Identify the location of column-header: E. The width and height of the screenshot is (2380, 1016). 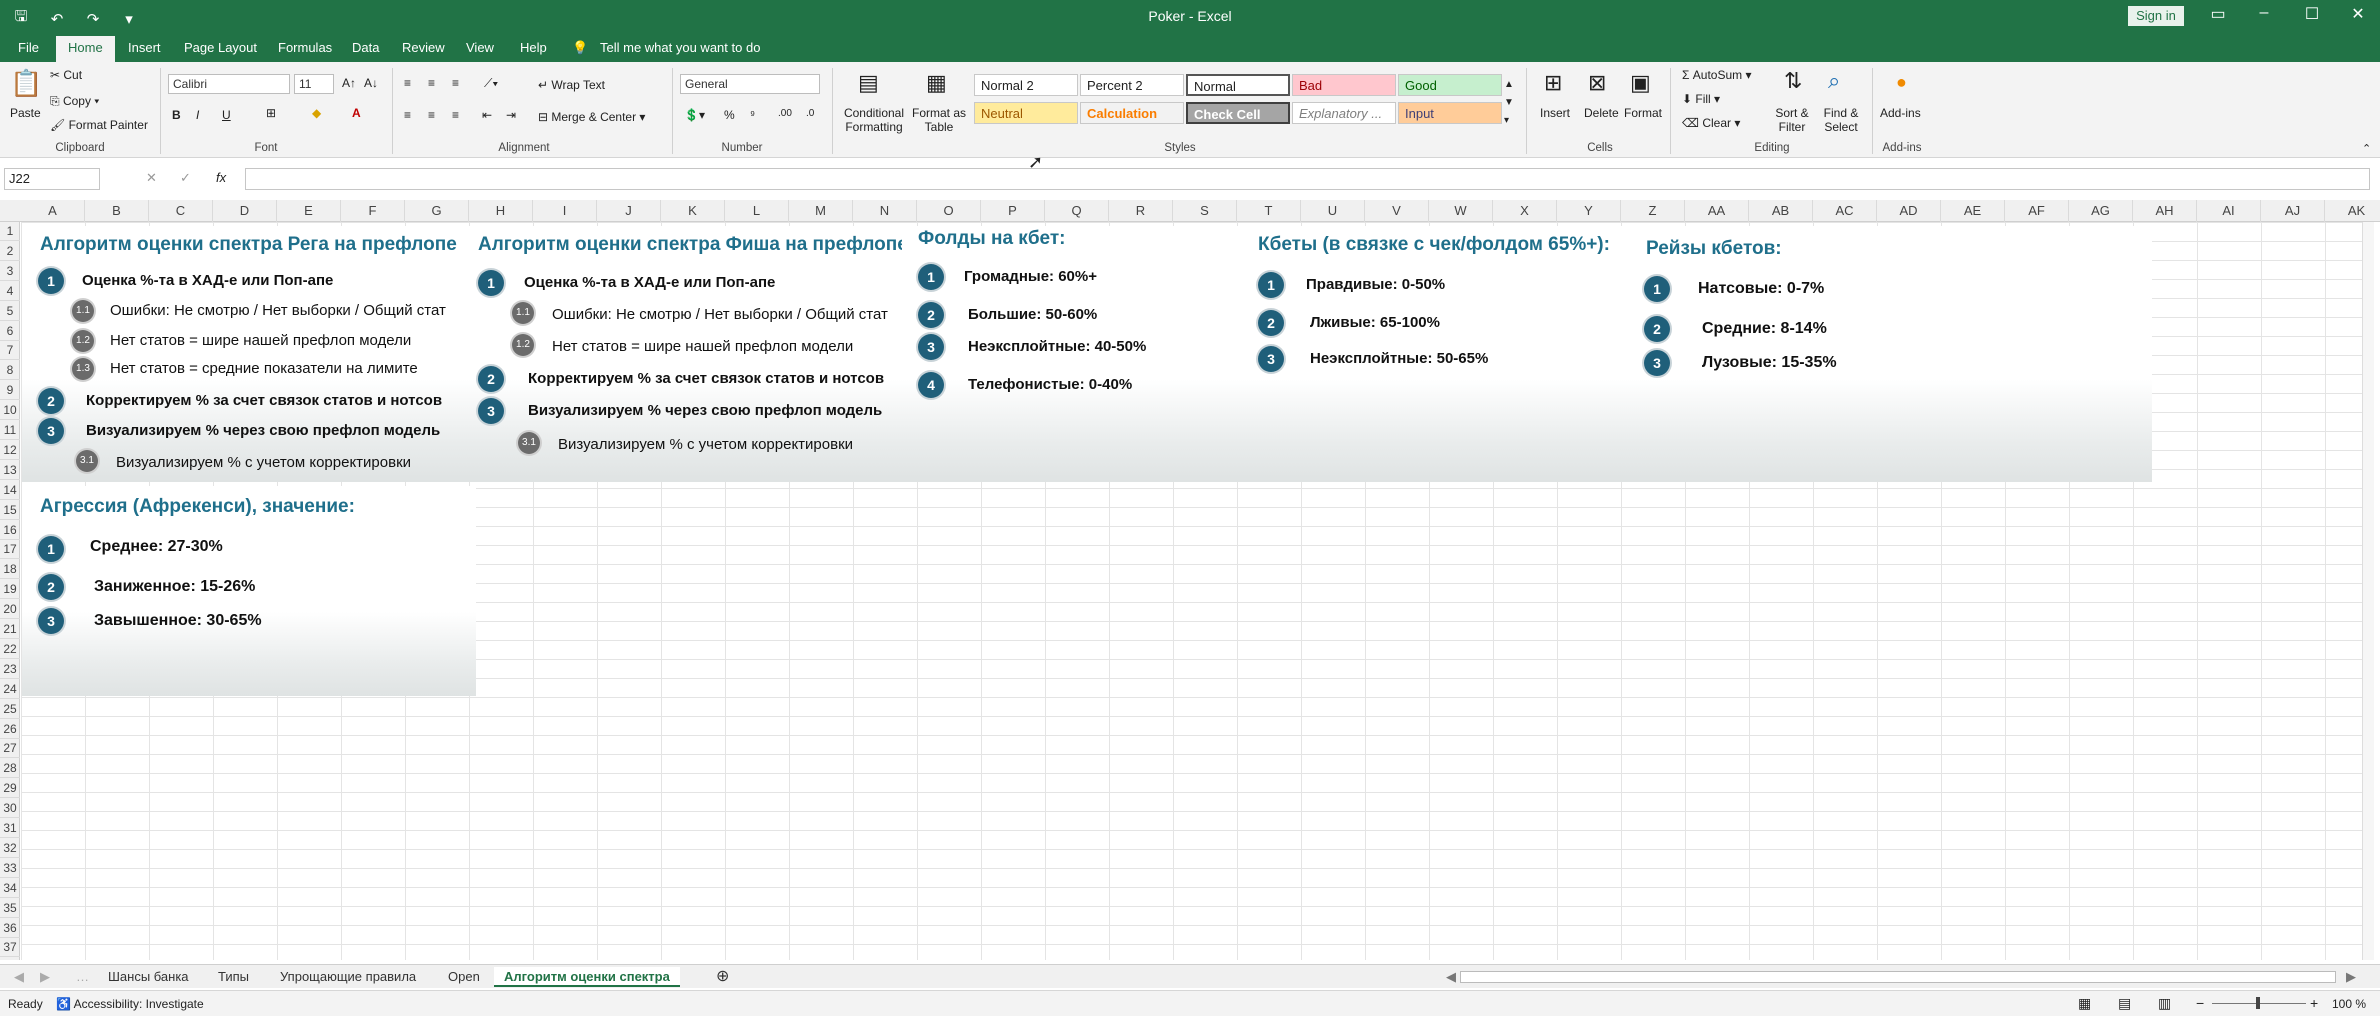
(309, 211).